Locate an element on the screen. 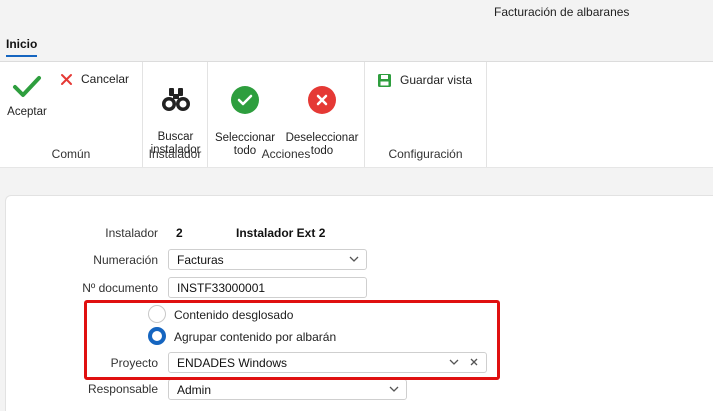  guardar-vista-label: Guardar vista is located at coordinates (436, 80).